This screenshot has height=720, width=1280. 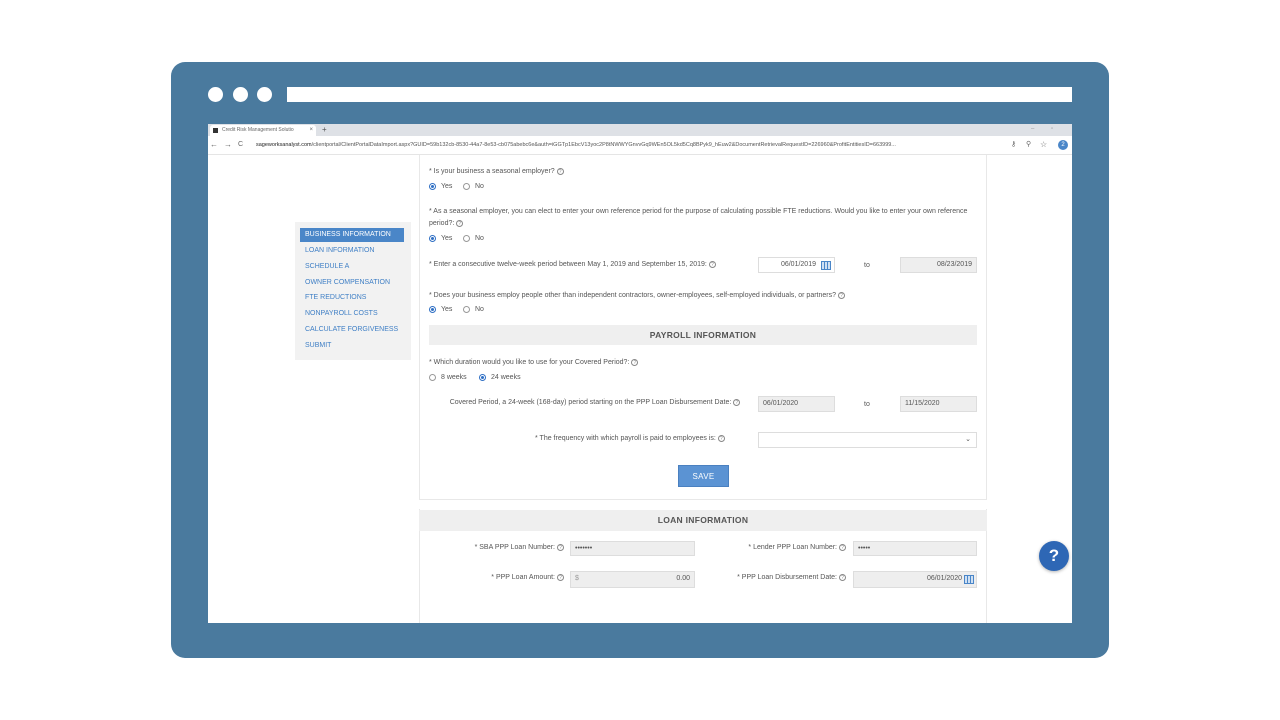 I want to click on reference-no-label: No, so click(x=479, y=238).